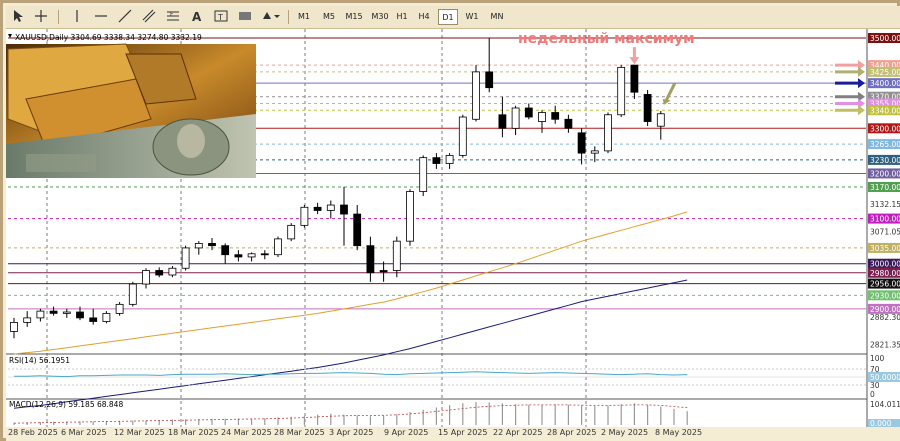  Describe the element at coordinates (246, 432) in the screenshot. I see `date-label: 24 Mar 2025` at that location.